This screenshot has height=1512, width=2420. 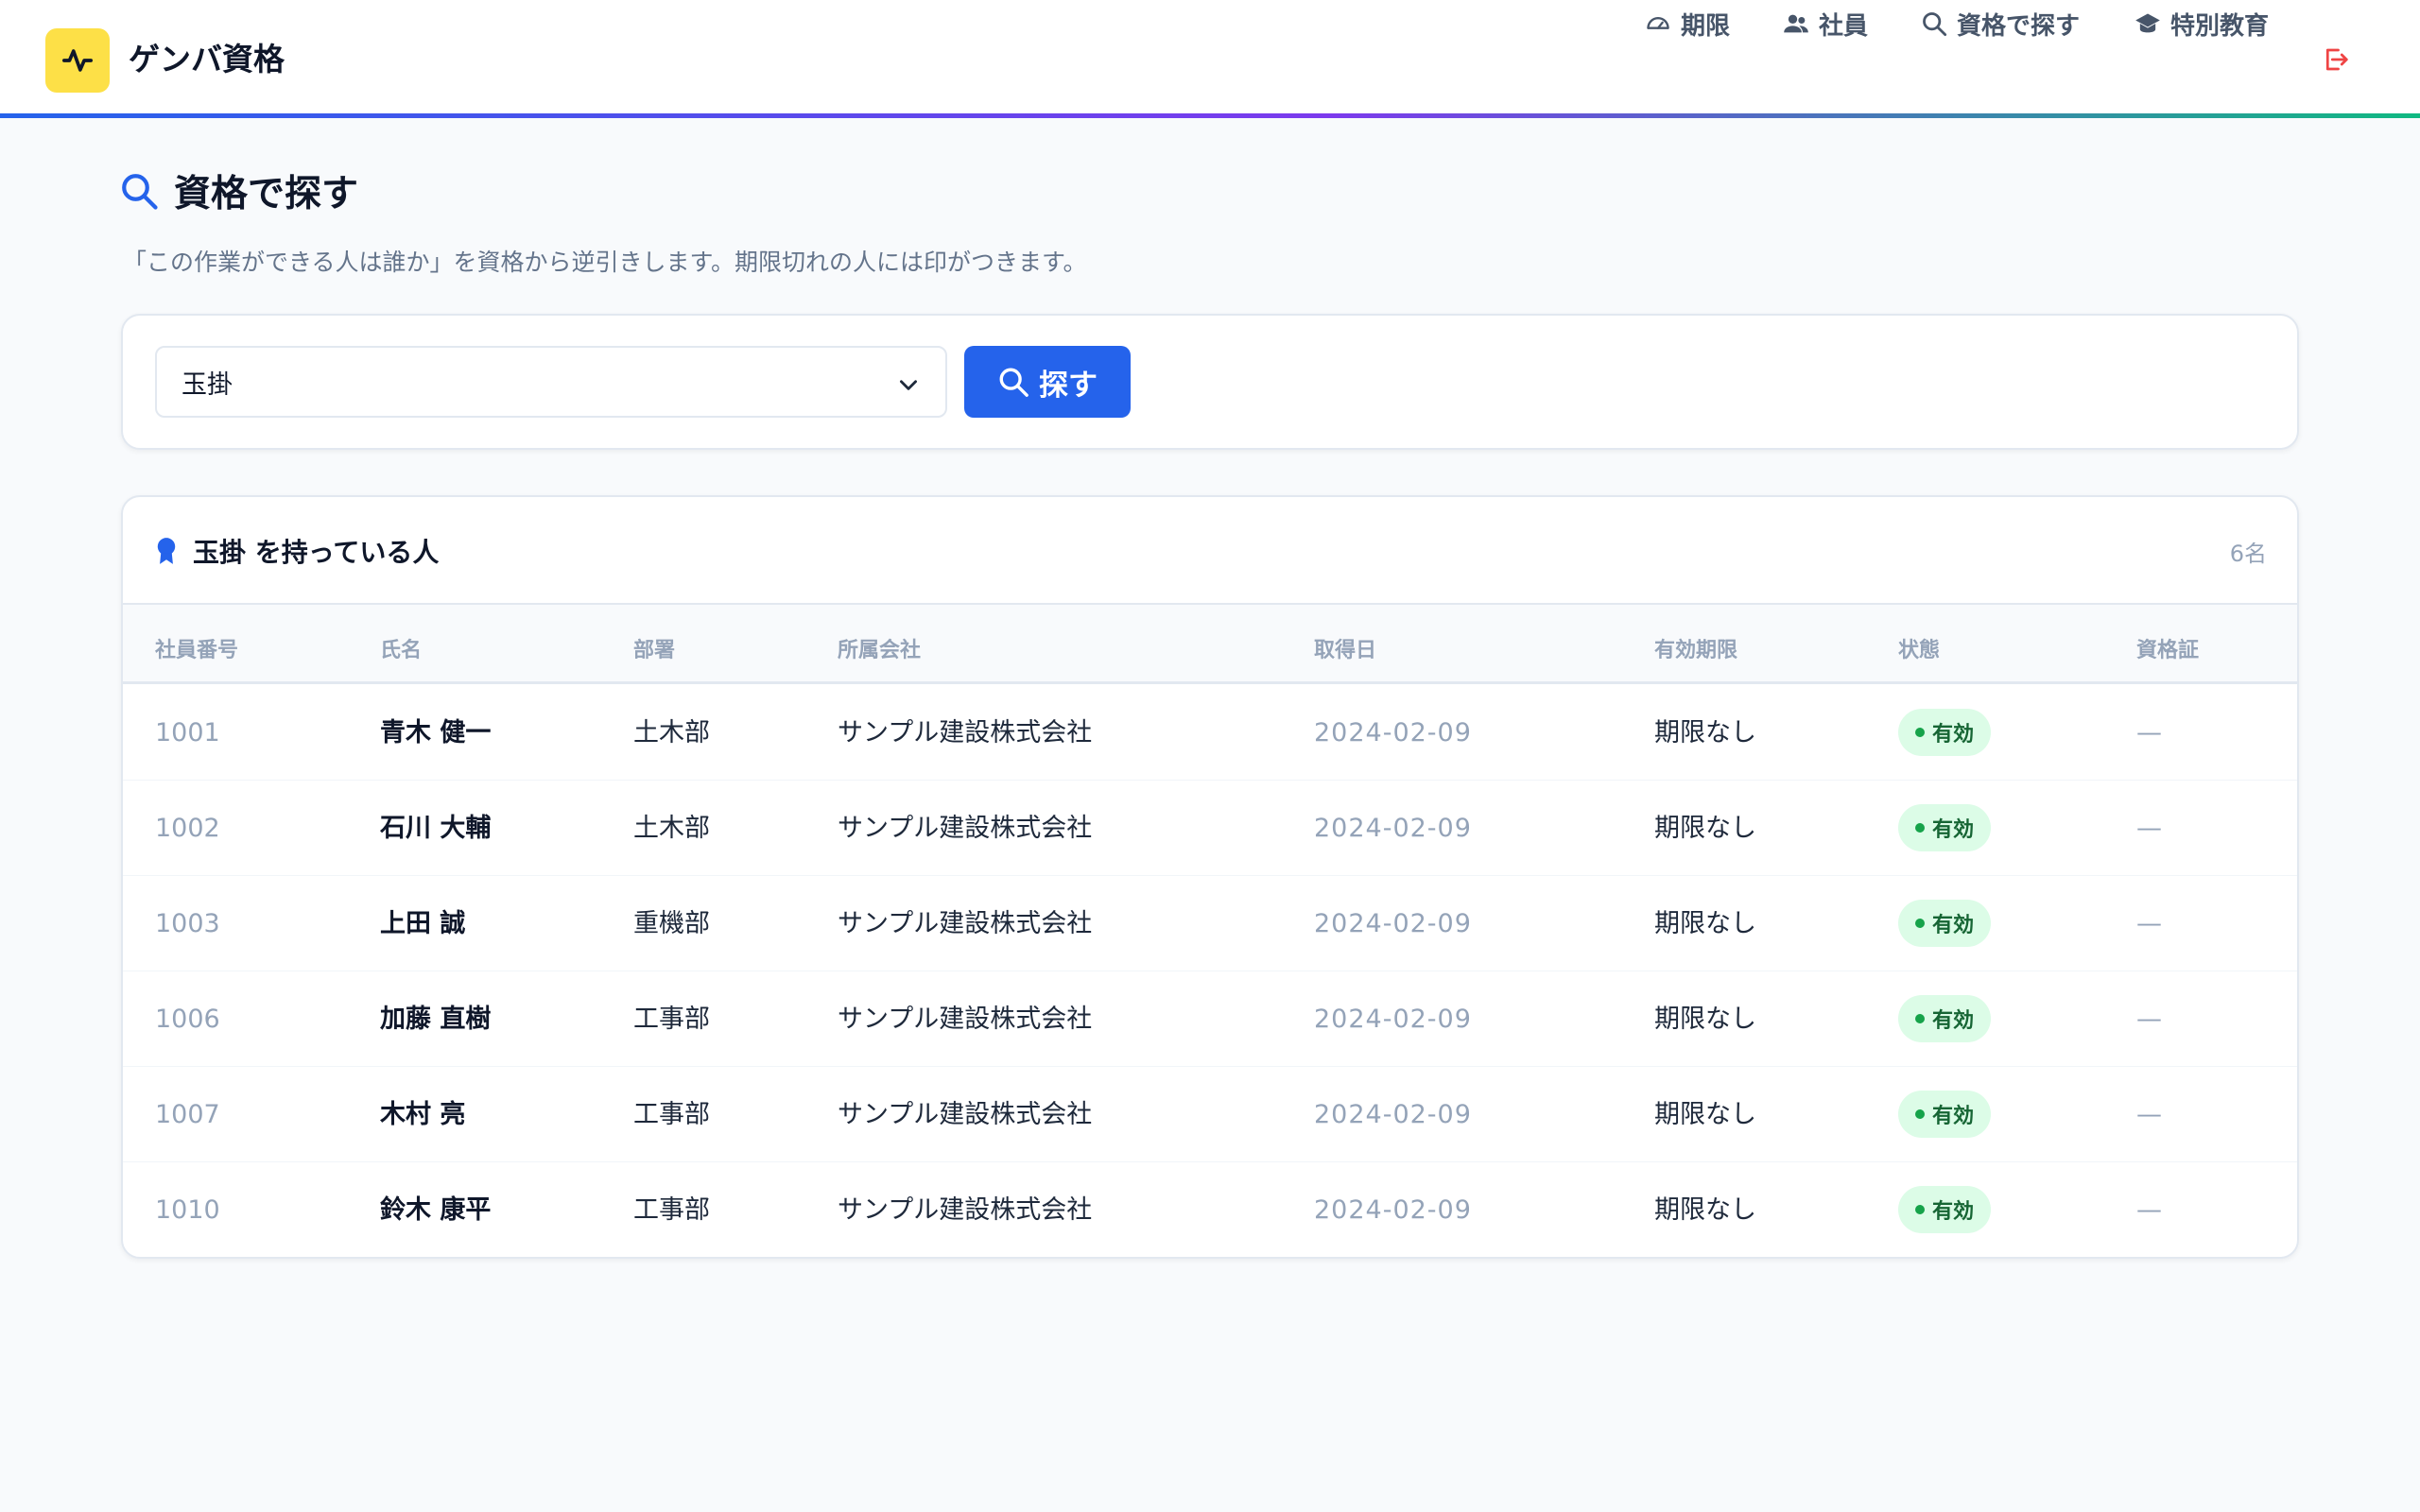 I want to click on activity-icon, so click(x=77, y=60).